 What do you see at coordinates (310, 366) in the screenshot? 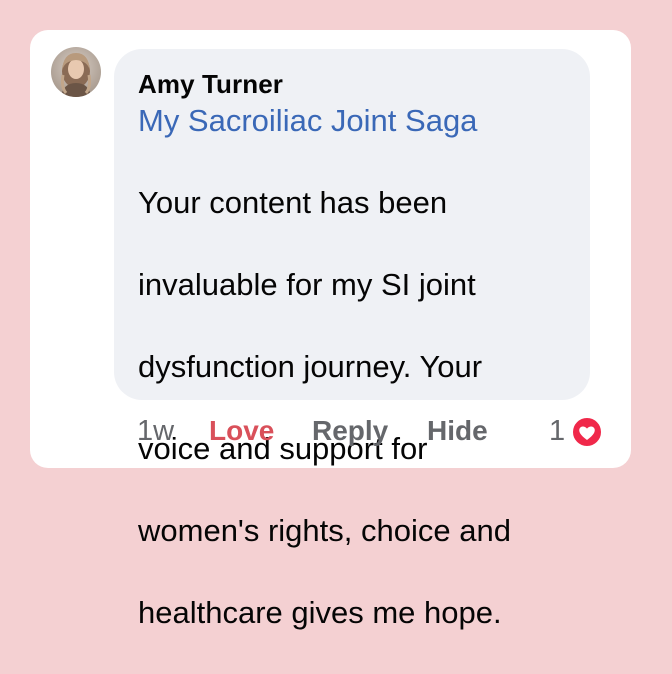
I see `comment-text-line: dysfunction journey. Your` at bounding box center [310, 366].